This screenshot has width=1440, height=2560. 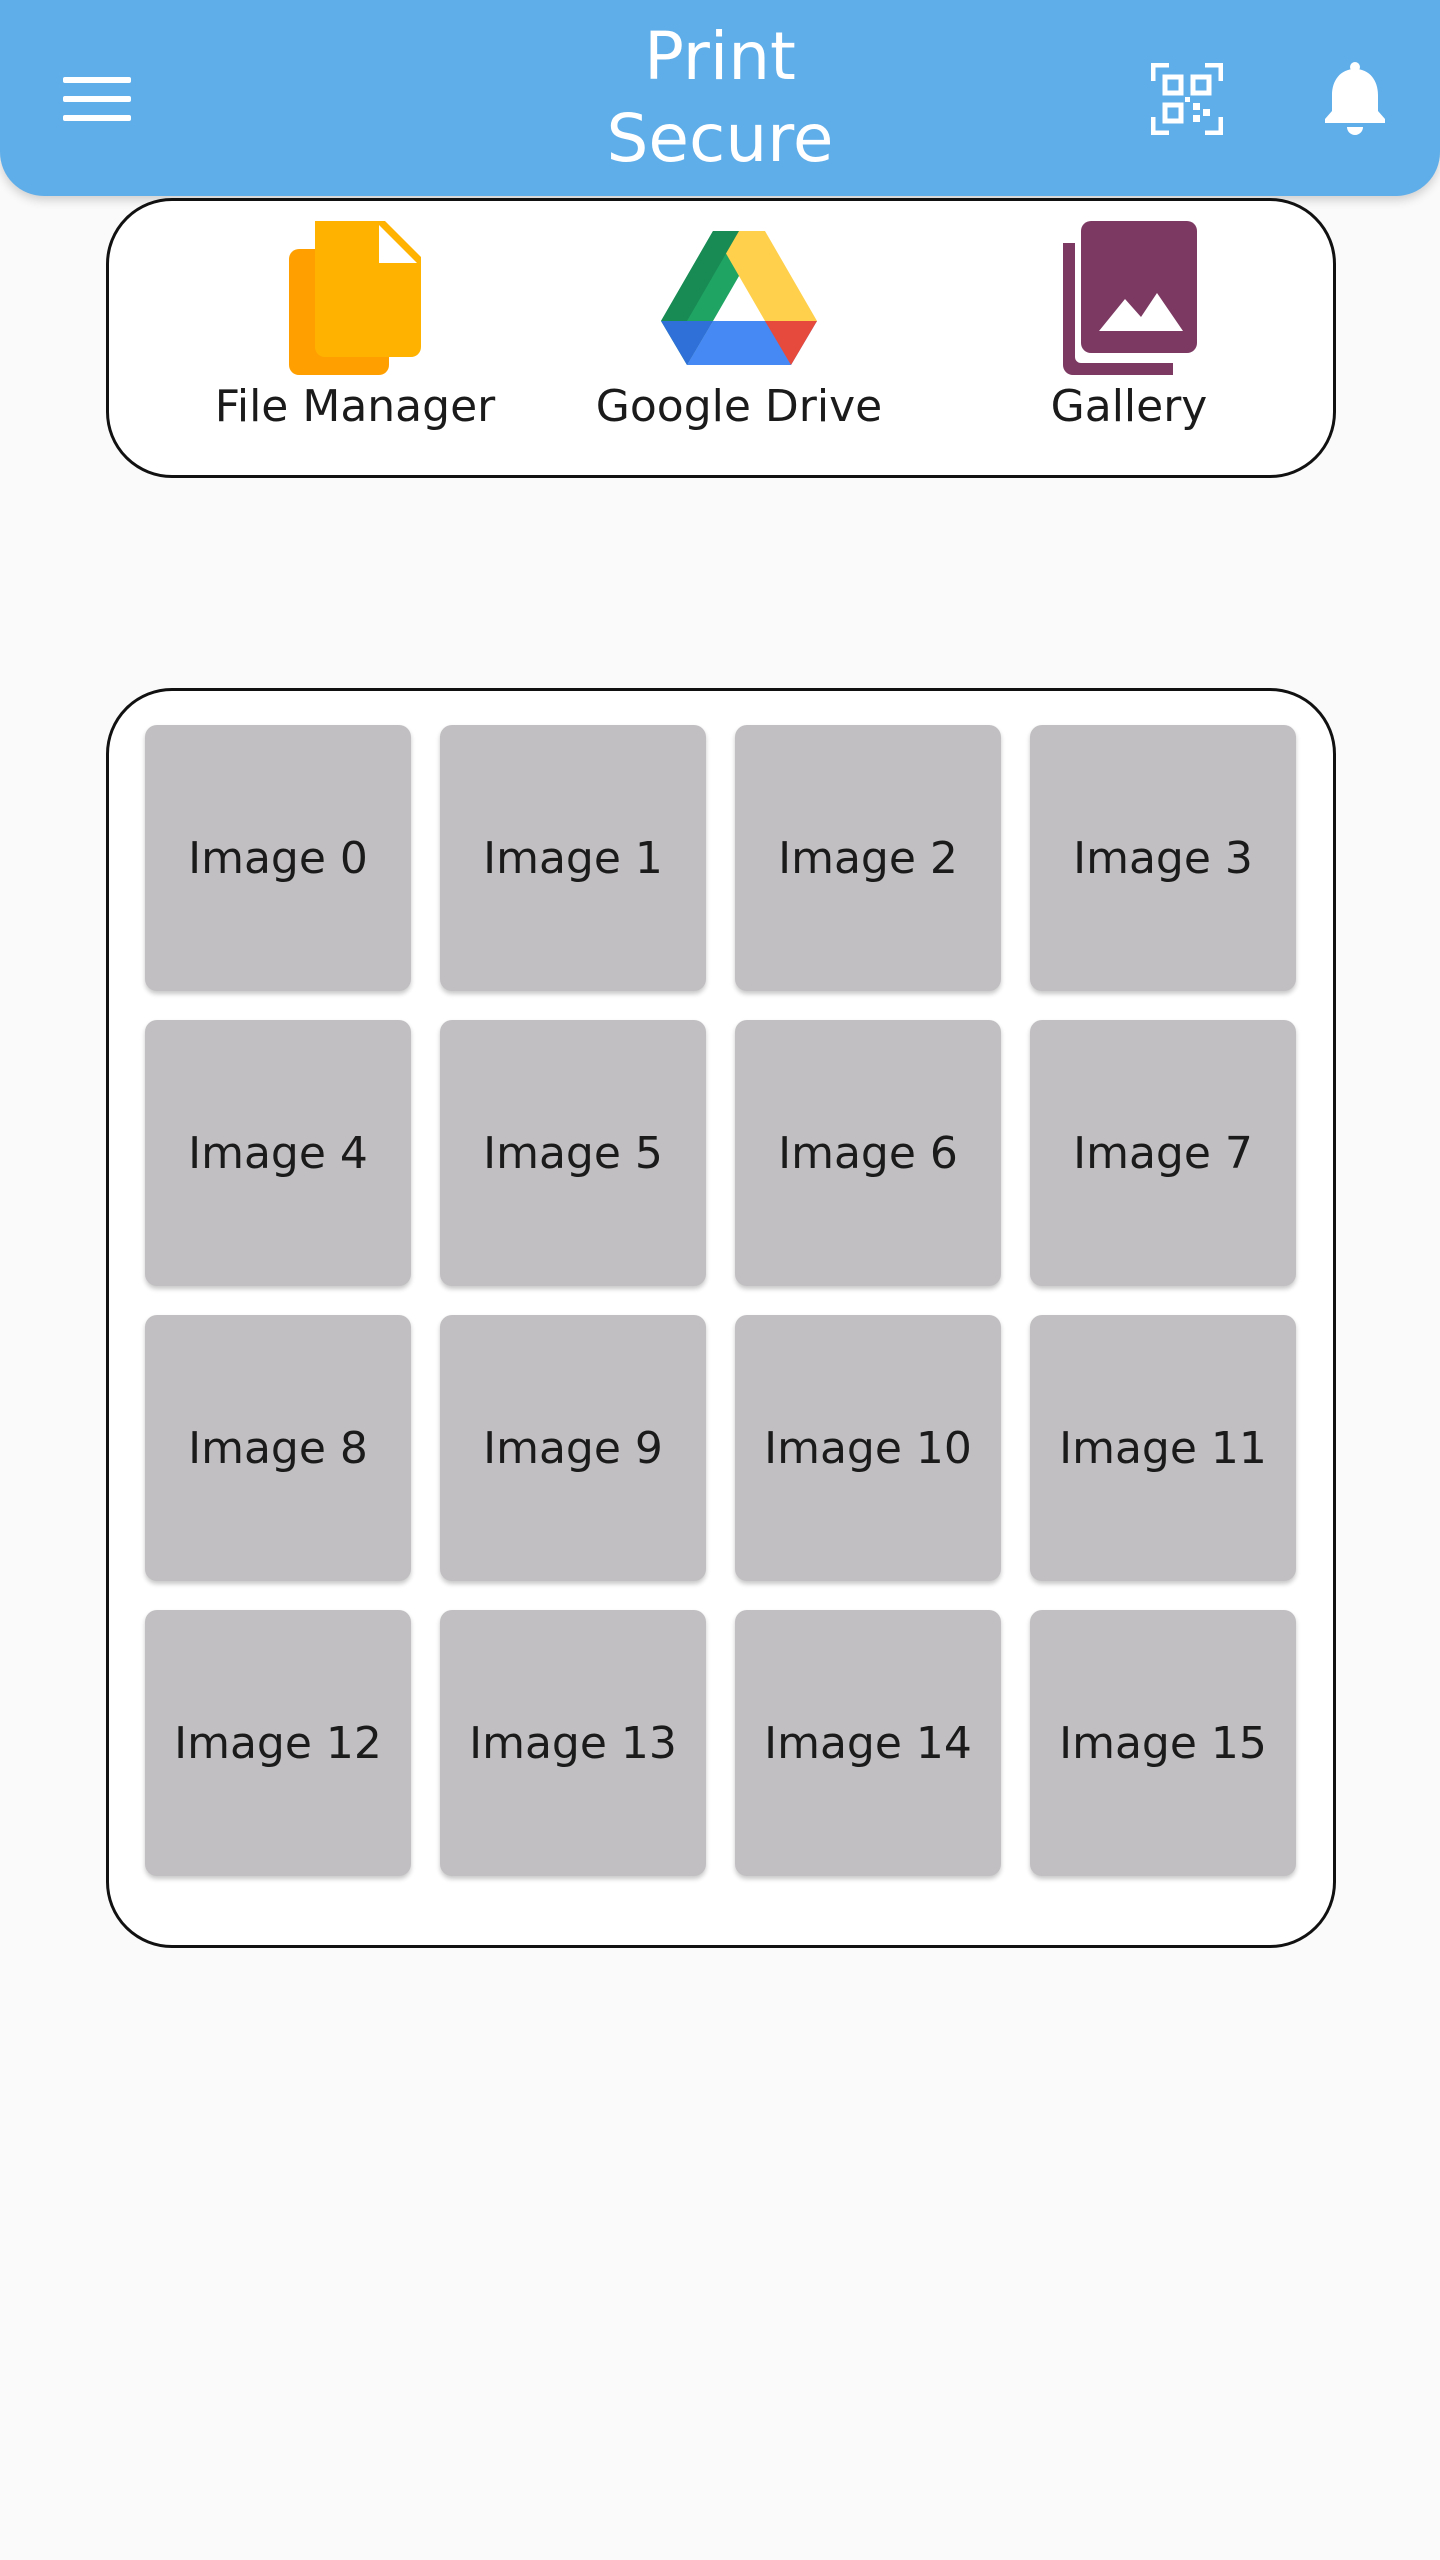 I want to click on app-title: Print Secure, so click(x=720, y=97).